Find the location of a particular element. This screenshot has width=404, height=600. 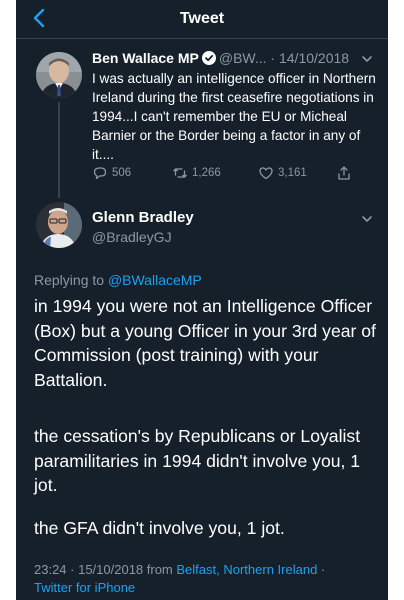

tweet-timestamp: 23:24 · 15/10/2018 from is located at coordinates (103, 569).